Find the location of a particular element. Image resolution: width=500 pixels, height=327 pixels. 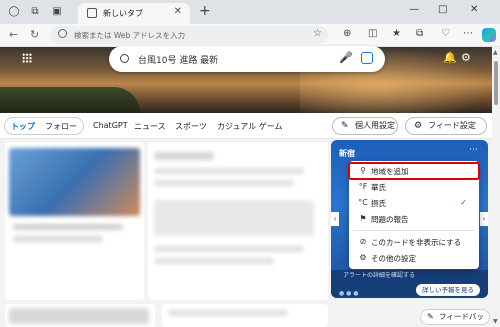

browser-toolbar: ← ↻ 検索または Web アドレスを入力 ☆ ⊕ ◫ ★ ⧉ ♡ ⋯ is located at coordinates (250, 35).